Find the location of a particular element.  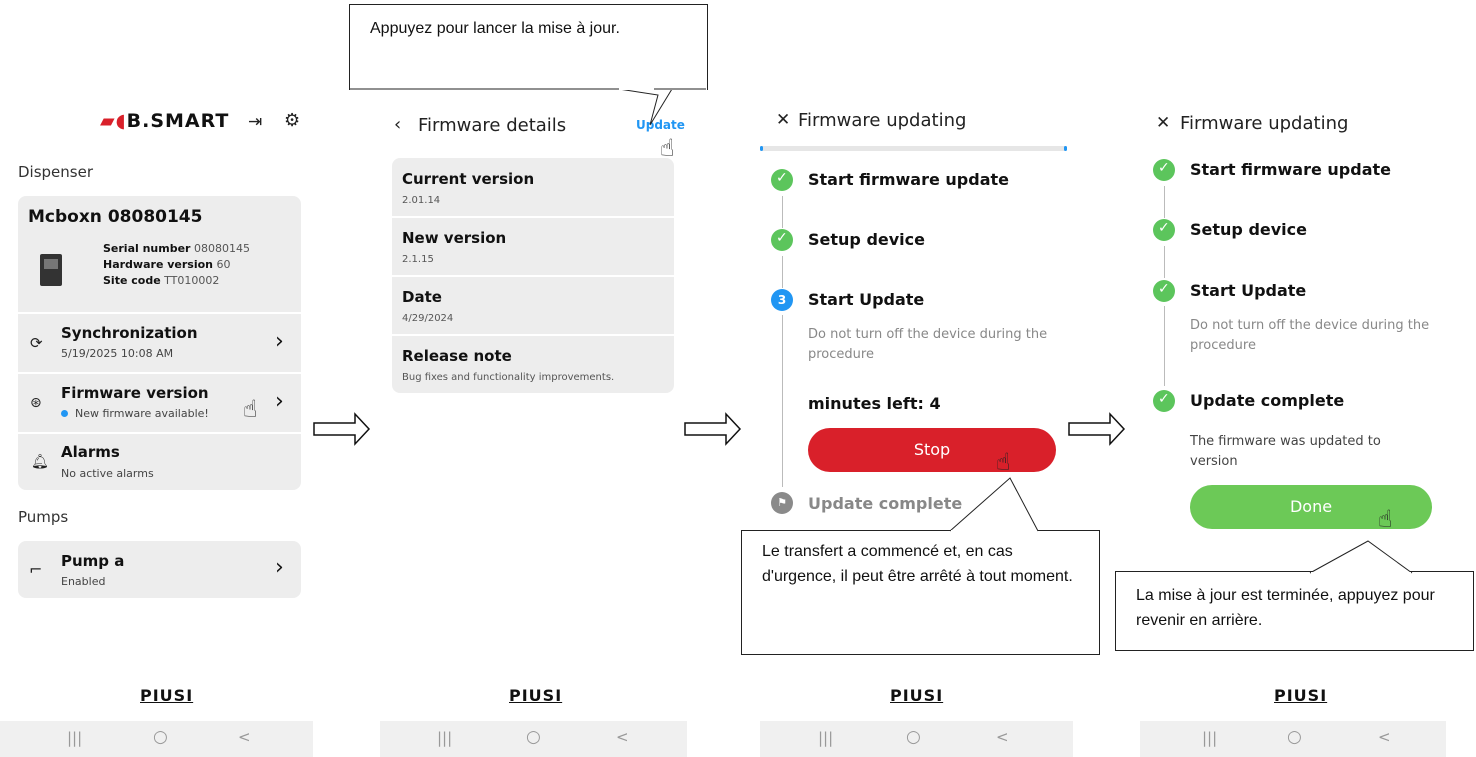

firmware-status: New firmware available! is located at coordinates (142, 413).